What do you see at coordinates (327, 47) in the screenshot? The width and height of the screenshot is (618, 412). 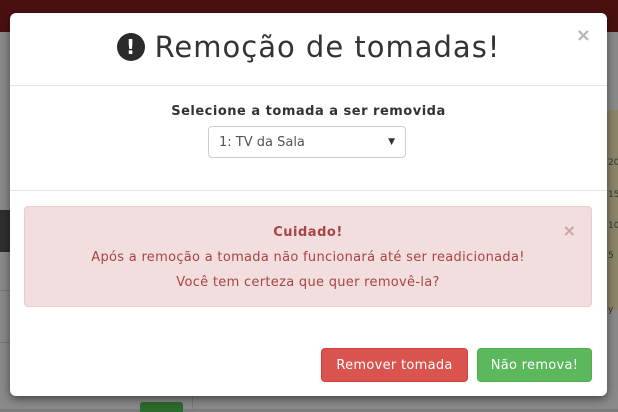 I see `modal-title: Remoção de tomadas!` at bounding box center [327, 47].